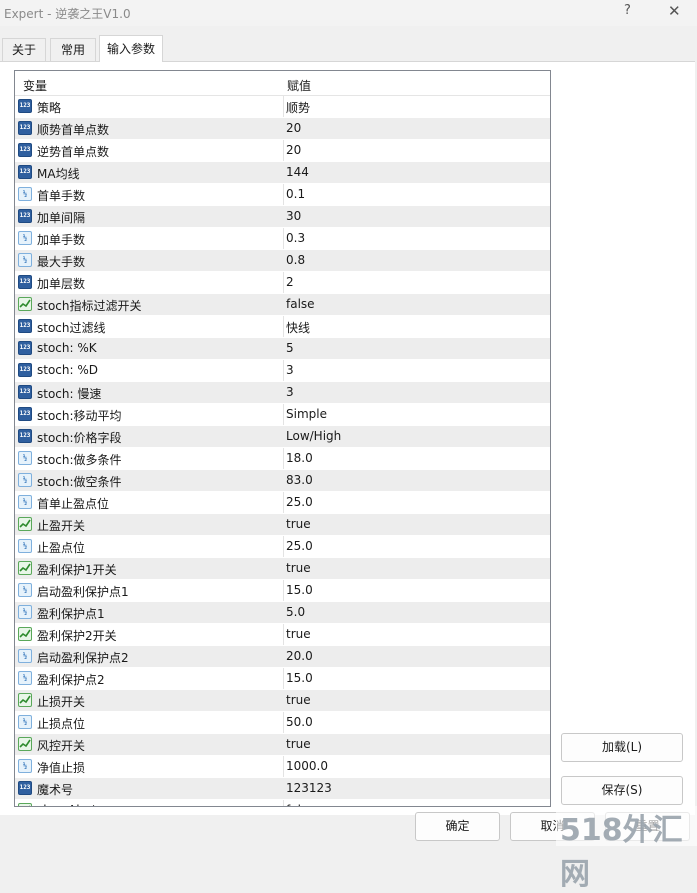 The height and width of the screenshot is (893, 697). I want to click on parameter-row: 123 stoch: %D 3, so click(282, 371).